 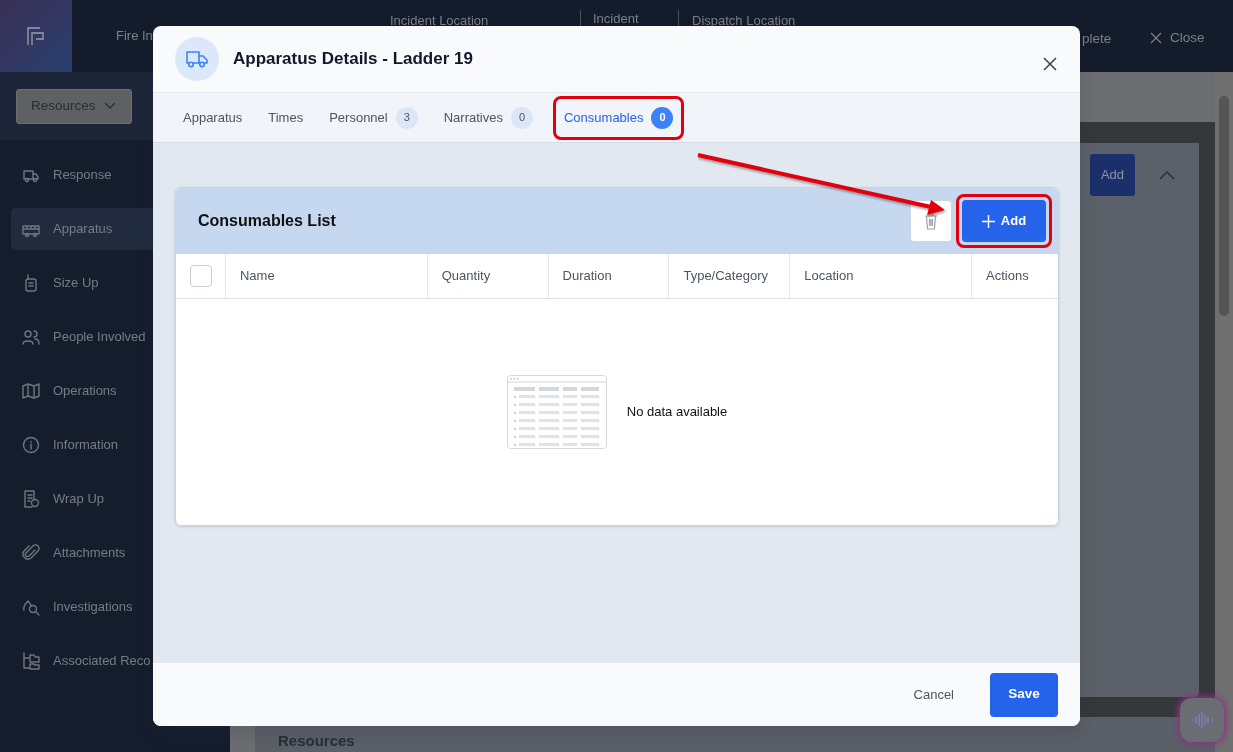 What do you see at coordinates (201, 276) in the screenshot?
I see `select-all-checkbox` at bounding box center [201, 276].